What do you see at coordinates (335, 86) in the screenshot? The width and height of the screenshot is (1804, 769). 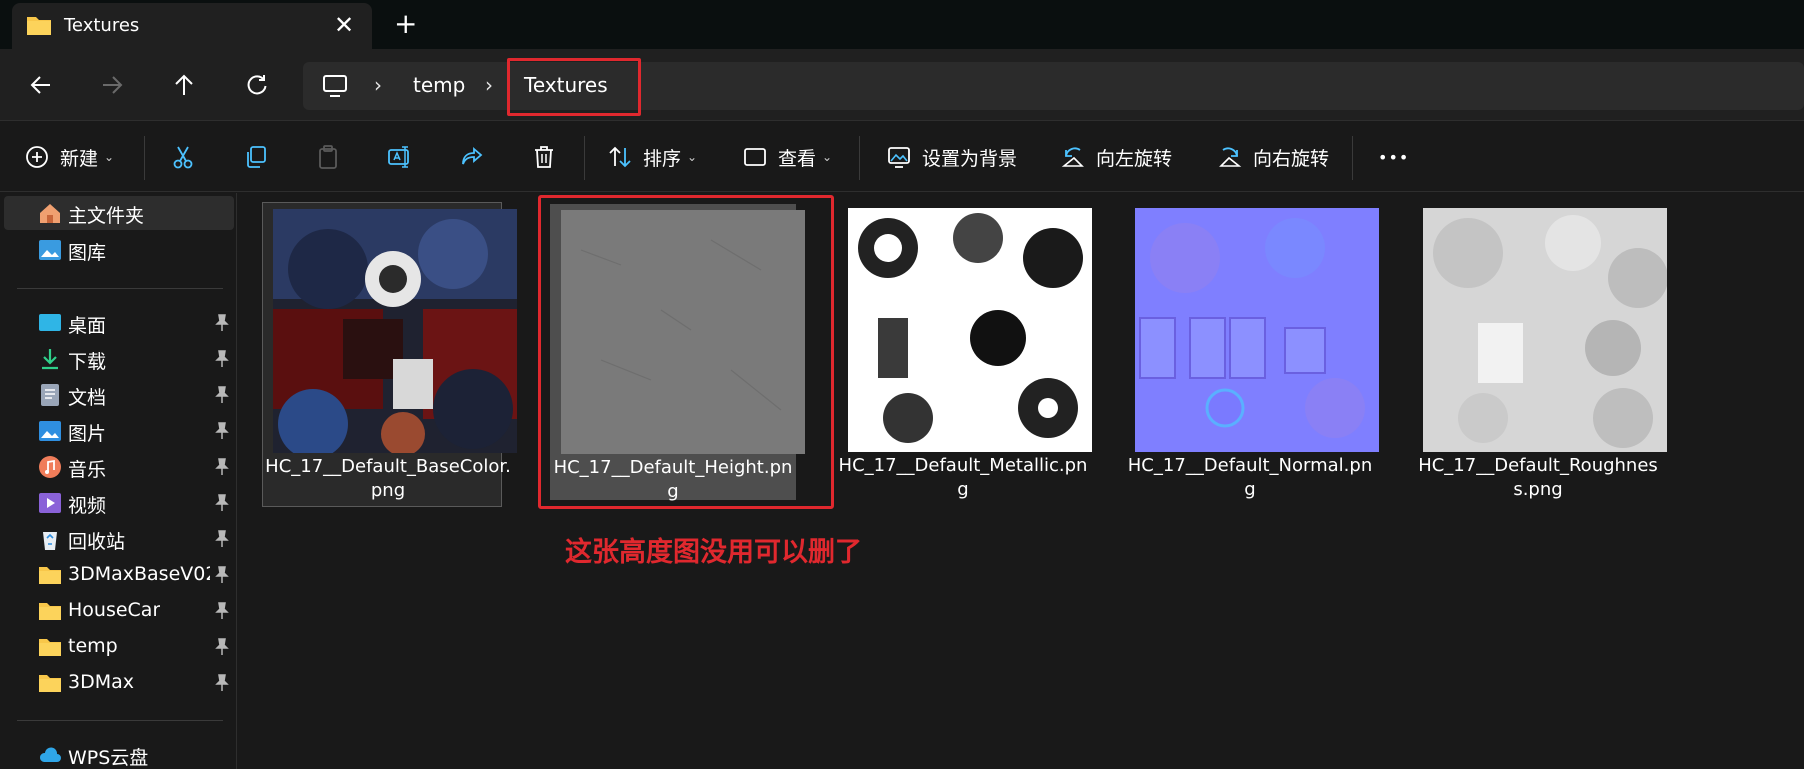 I see `computer-icon` at bounding box center [335, 86].